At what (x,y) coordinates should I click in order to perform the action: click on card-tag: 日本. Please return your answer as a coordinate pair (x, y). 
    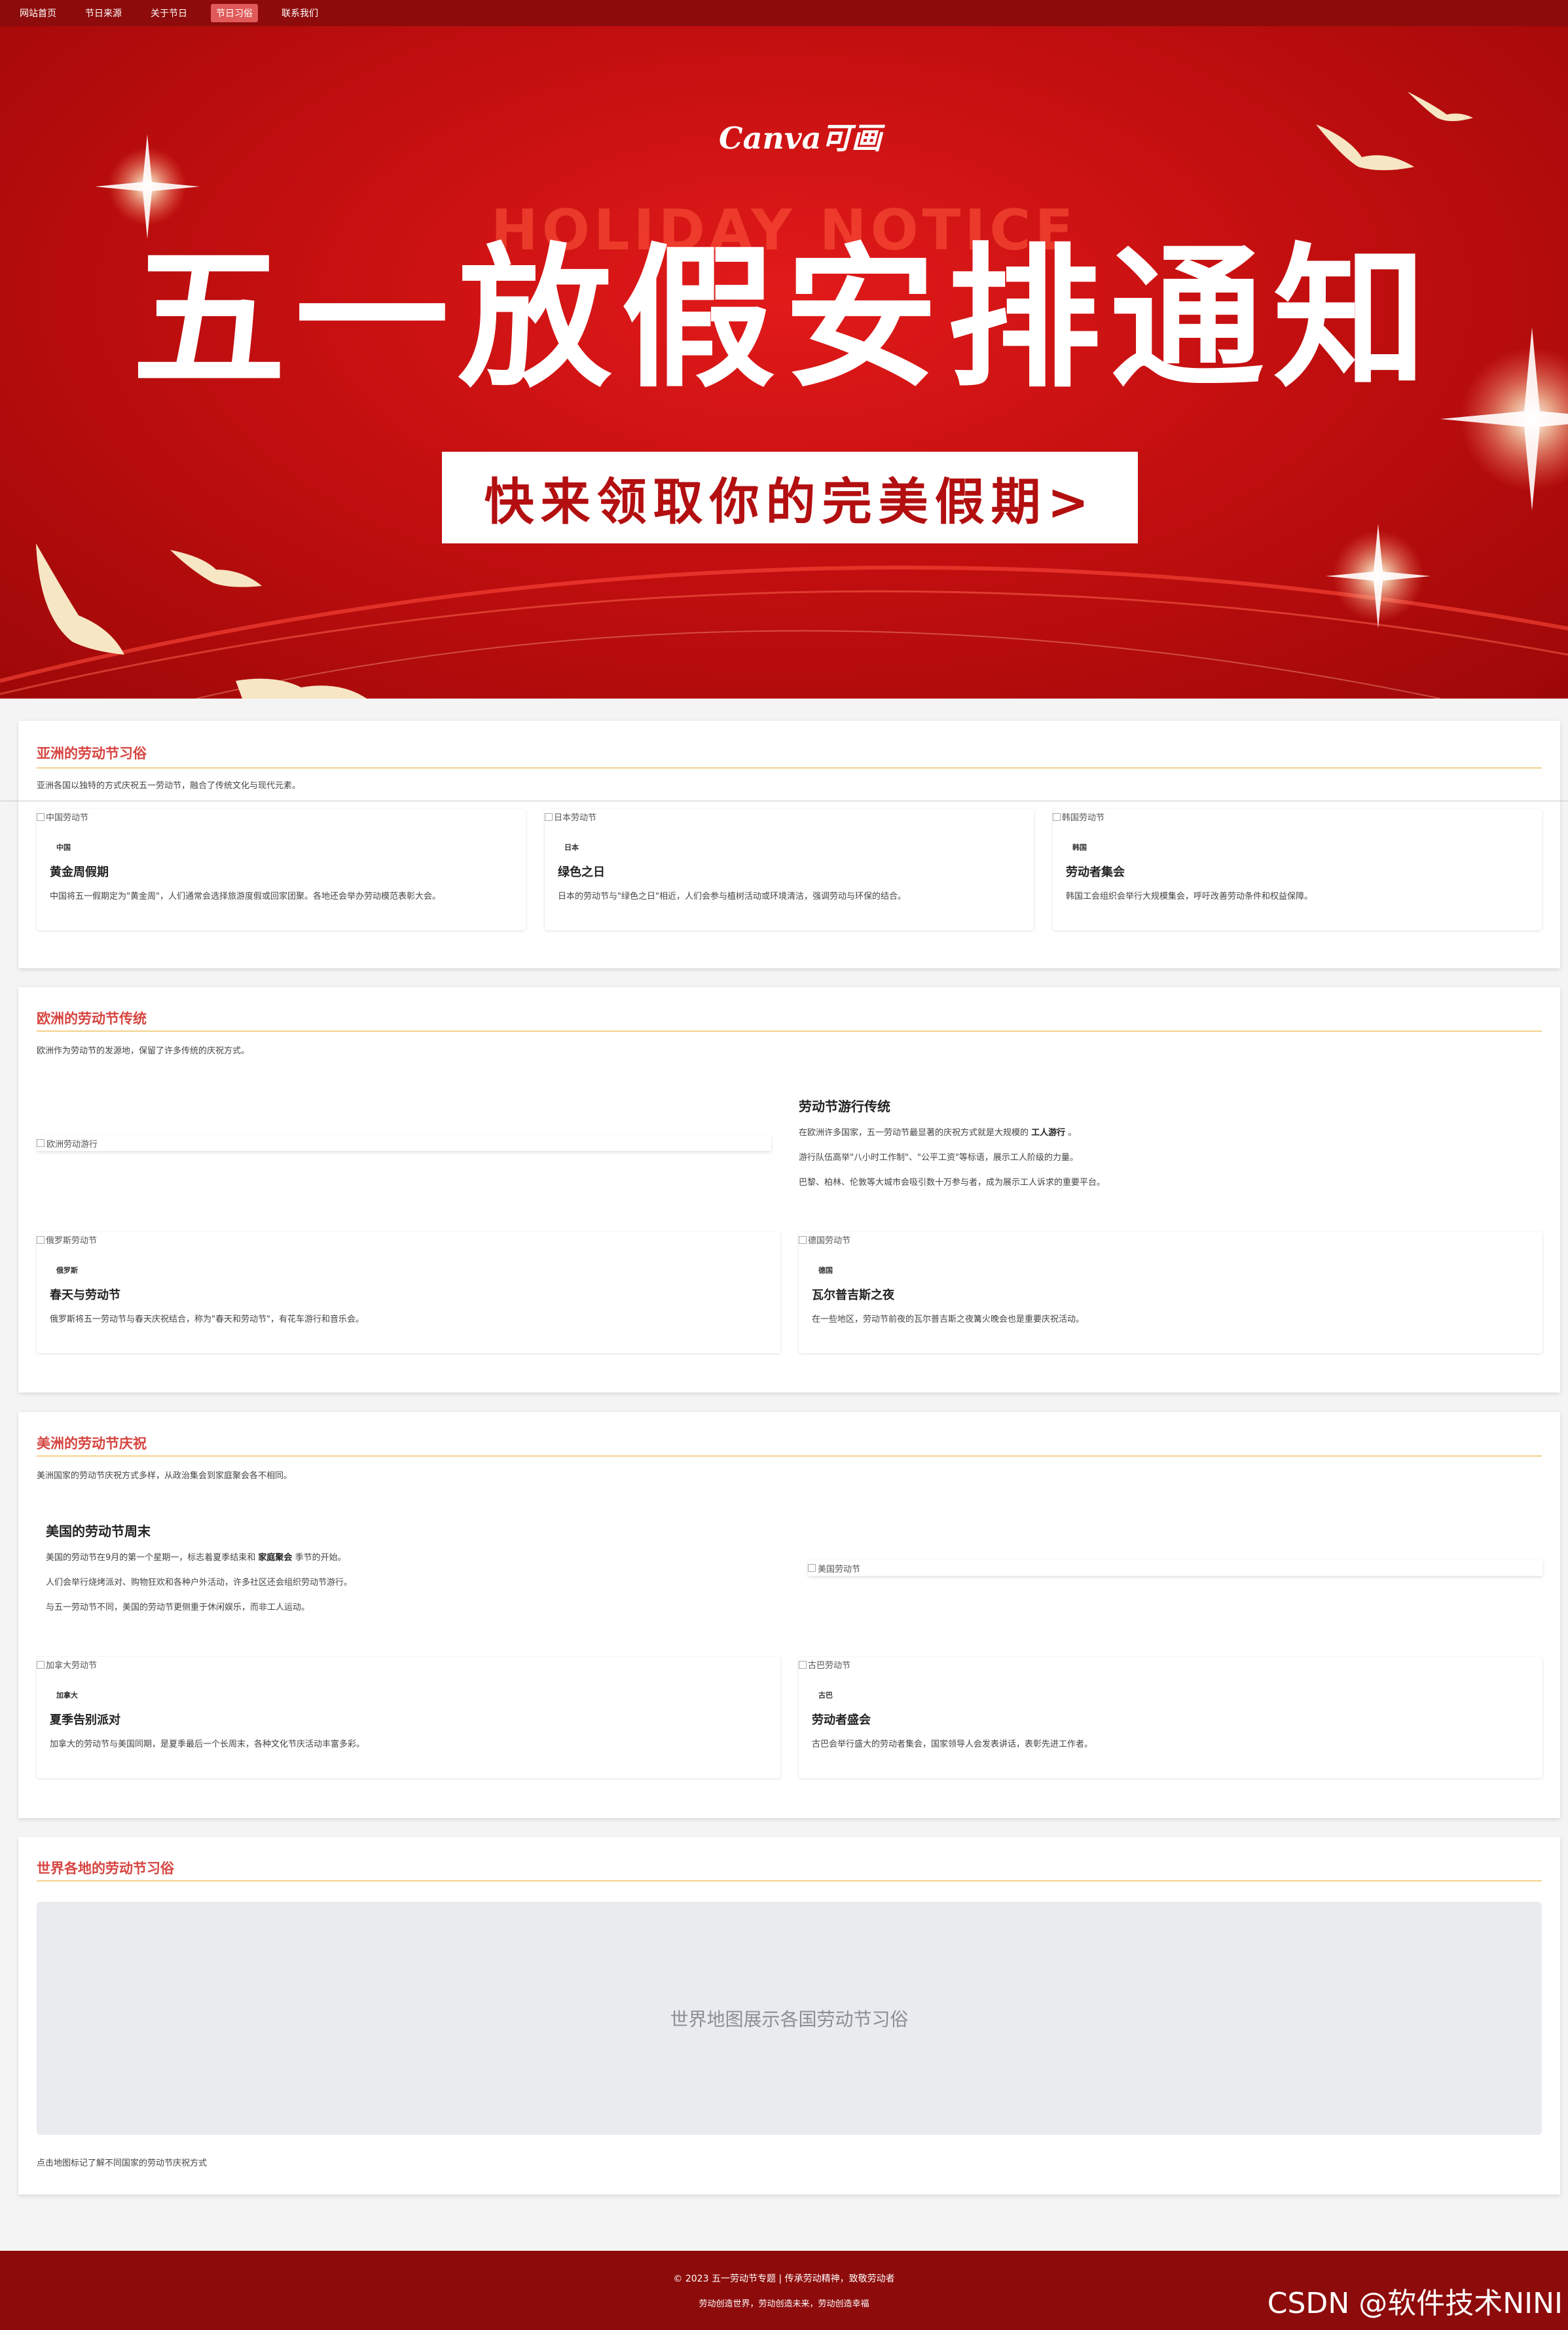
    Looking at the image, I should click on (571, 847).